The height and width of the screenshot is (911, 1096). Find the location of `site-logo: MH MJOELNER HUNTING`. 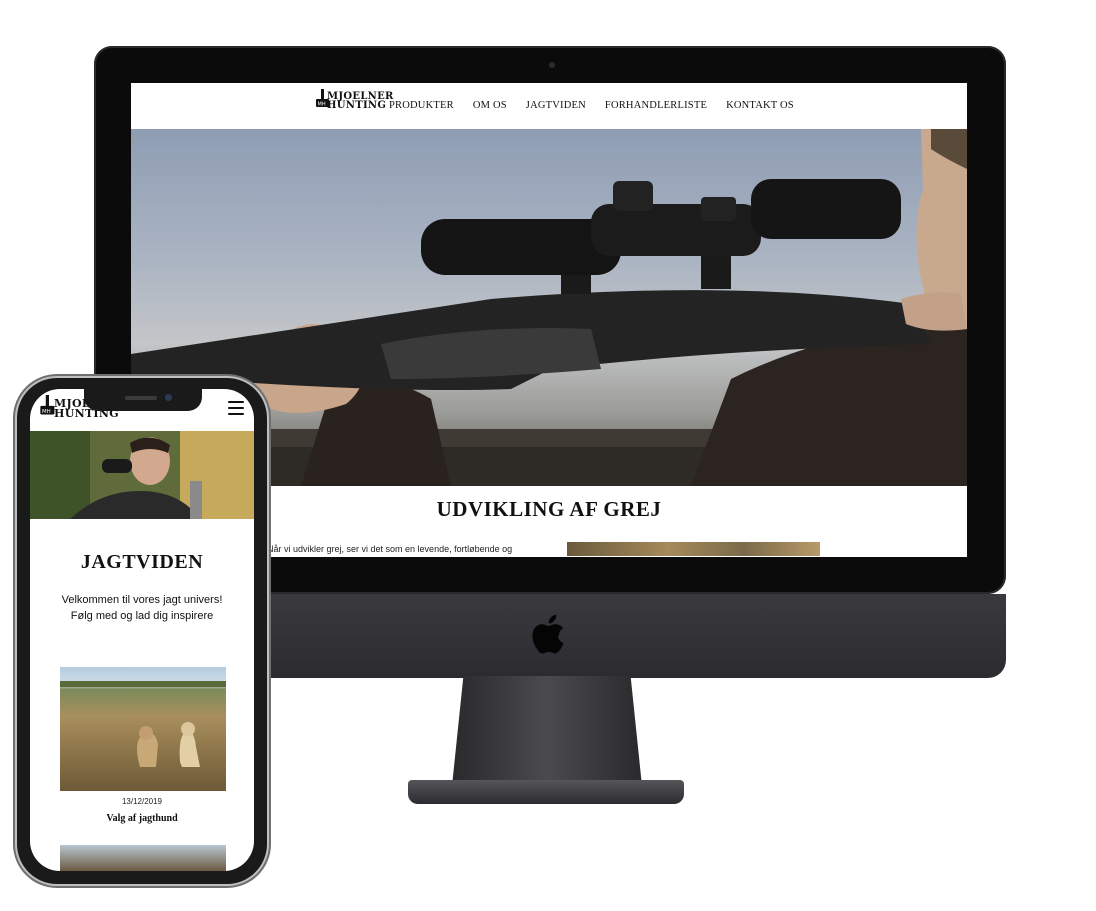

site-logo: MH MJOELNER HUNTING is located at coordinates (353, 102).